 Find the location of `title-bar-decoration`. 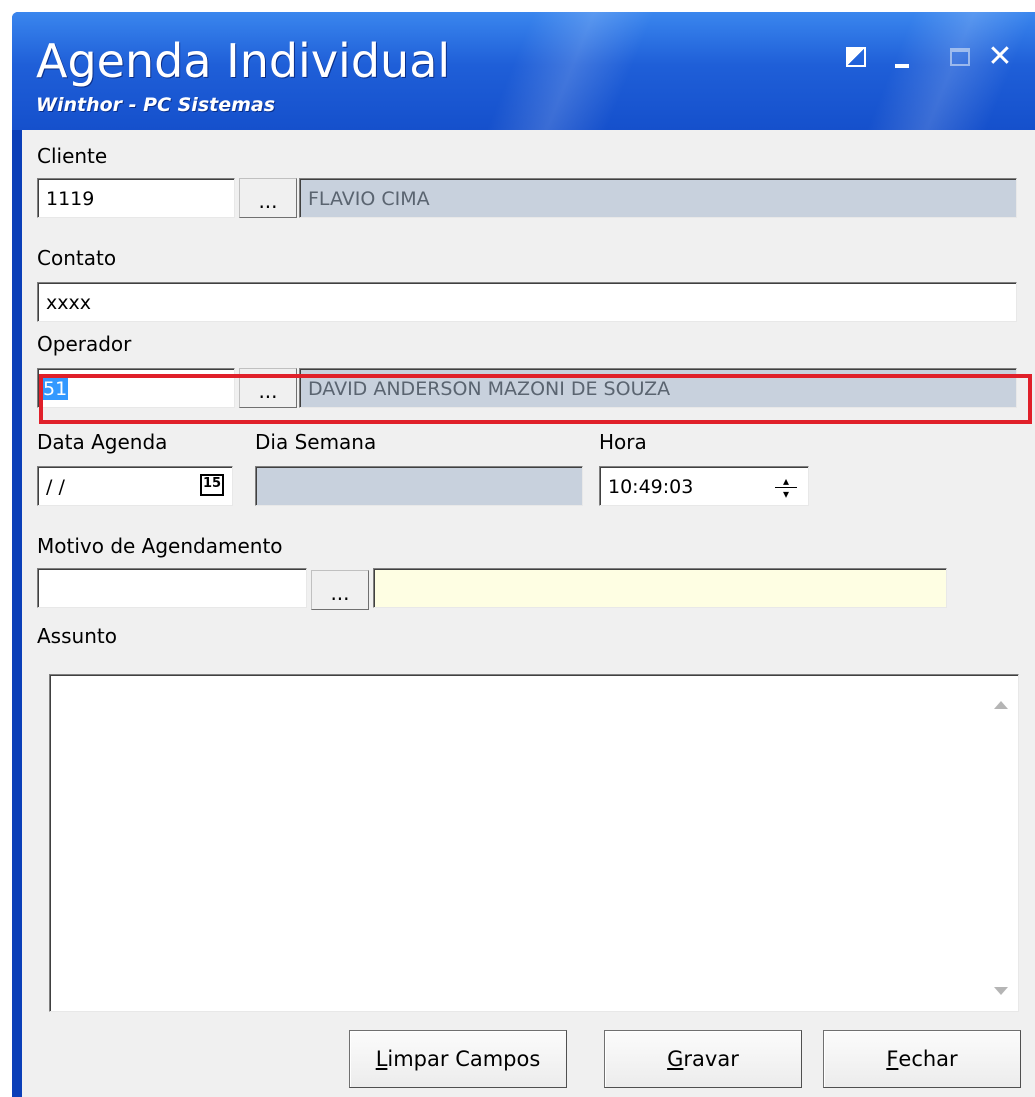

title-bar-decoration is located at coordinates (562, 71).